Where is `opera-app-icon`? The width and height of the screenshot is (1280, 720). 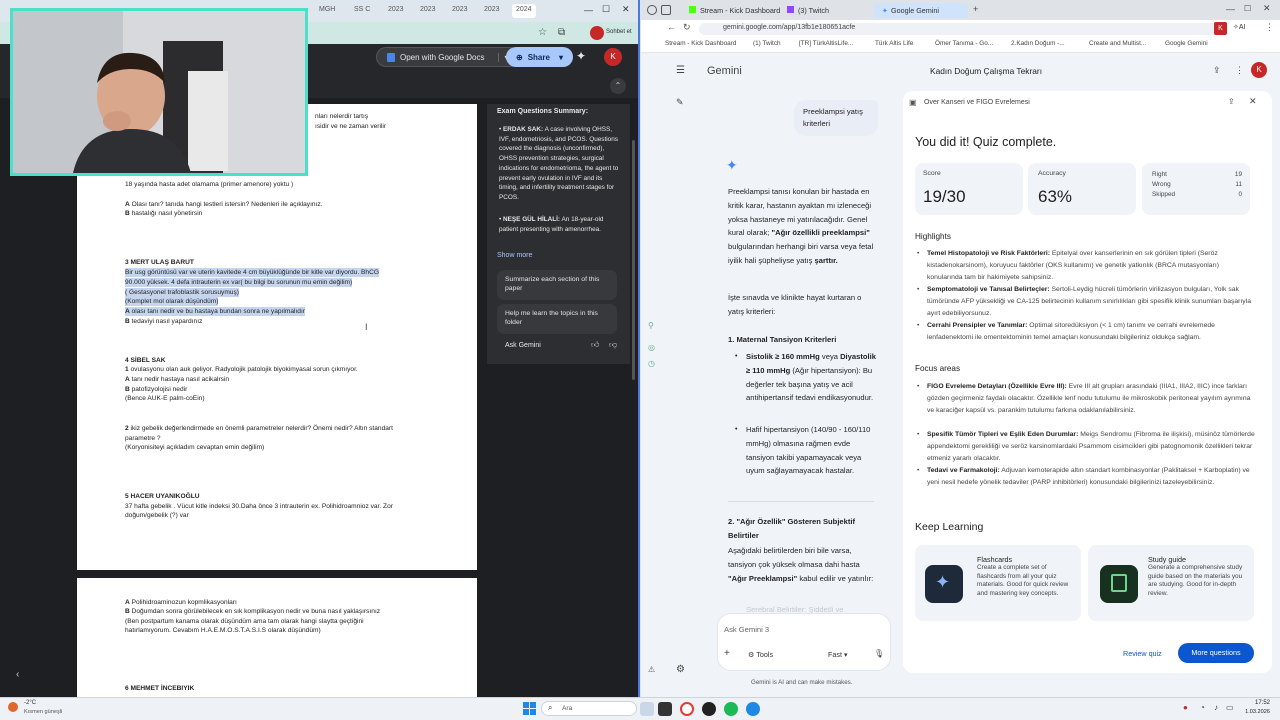 opera-app-icon is located at coordinates (687, 709).